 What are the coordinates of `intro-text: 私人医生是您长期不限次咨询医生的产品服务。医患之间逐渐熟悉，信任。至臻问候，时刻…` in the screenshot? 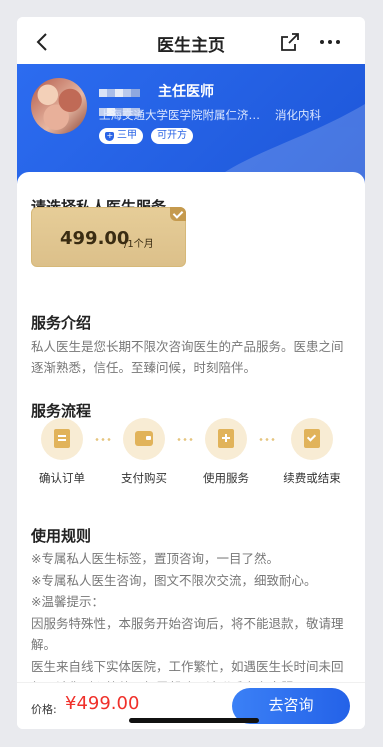 It's located at (187, 357).